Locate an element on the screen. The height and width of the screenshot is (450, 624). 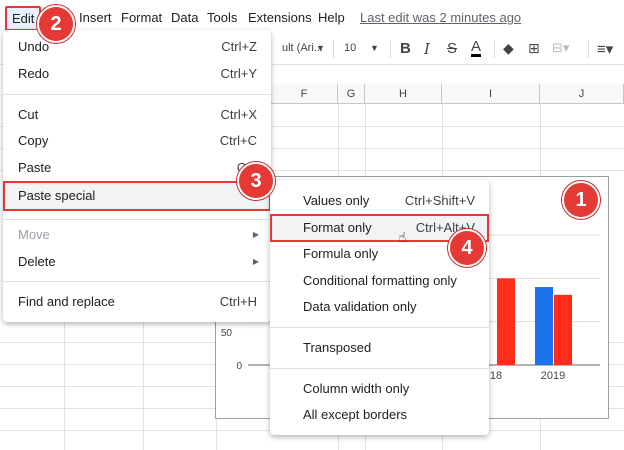
submenu-item-values-only: Values only Ctrl+Shift+V is located at coordinates (379, 201).